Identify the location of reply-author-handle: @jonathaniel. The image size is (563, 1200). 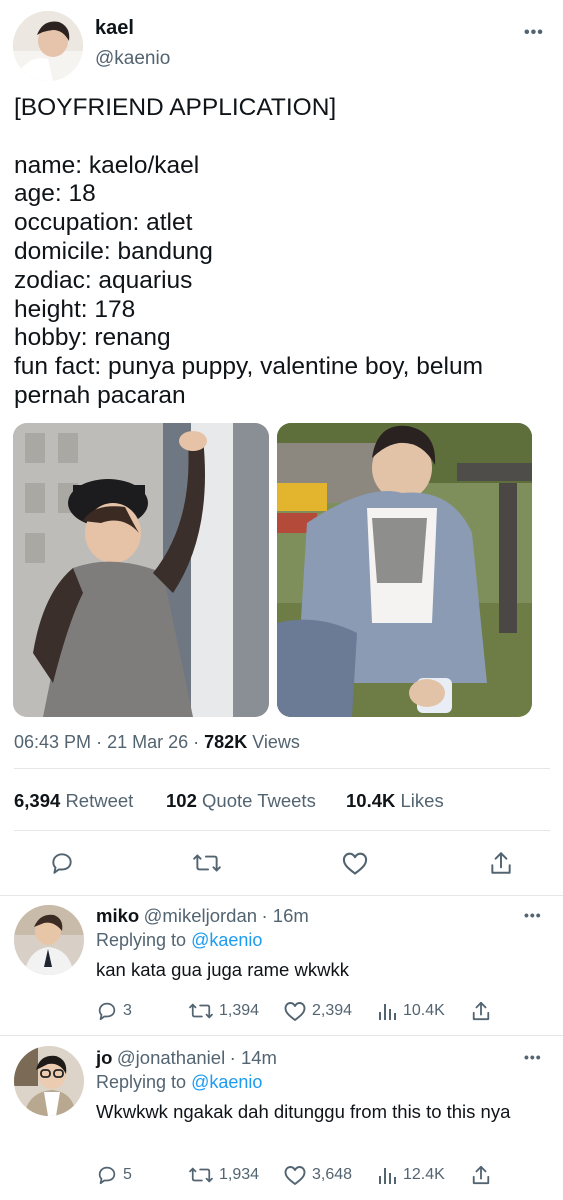
(171, 1057).